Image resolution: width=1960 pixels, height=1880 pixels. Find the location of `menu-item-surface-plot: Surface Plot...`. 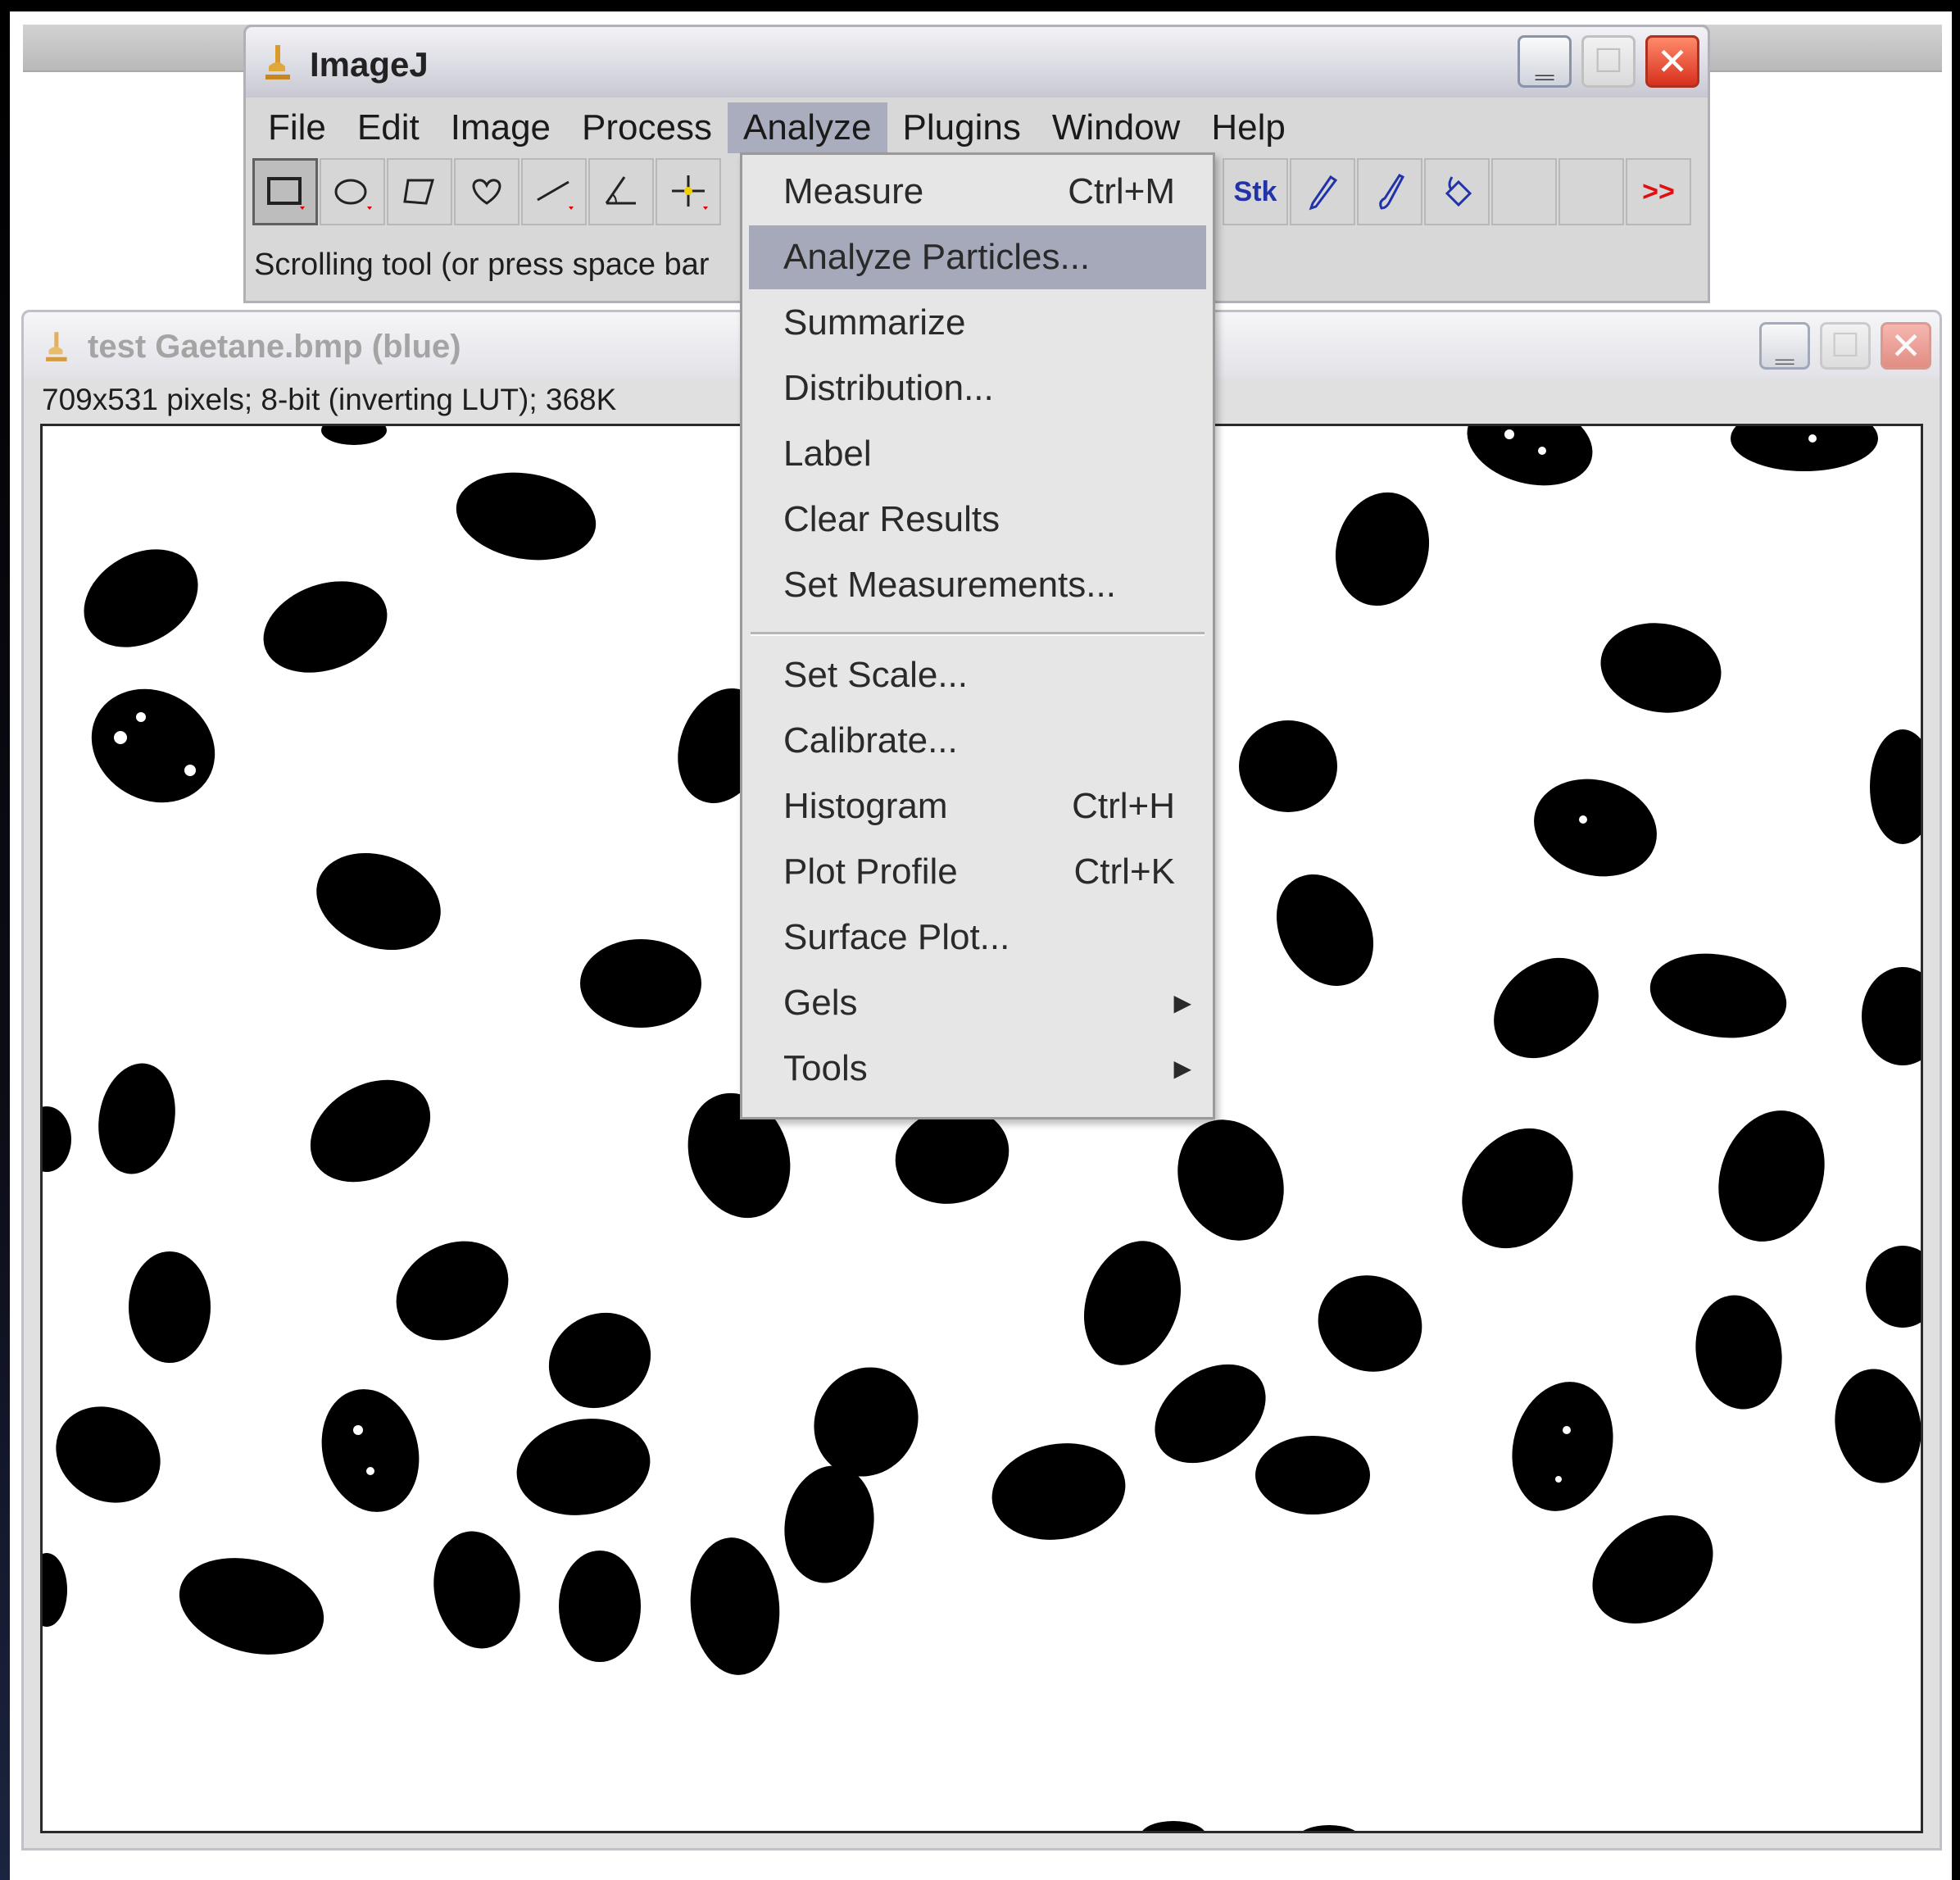

menu-item-surface-plot: Surface Plot... is located at coordinates (977, 938).